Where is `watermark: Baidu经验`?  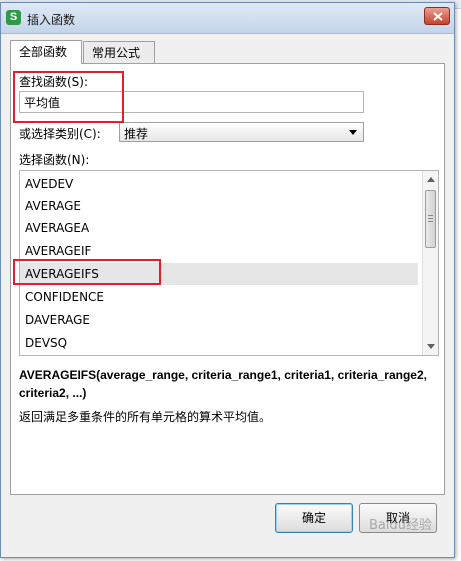 watermark: Baidu经验 is located at coordinates (400, 525).